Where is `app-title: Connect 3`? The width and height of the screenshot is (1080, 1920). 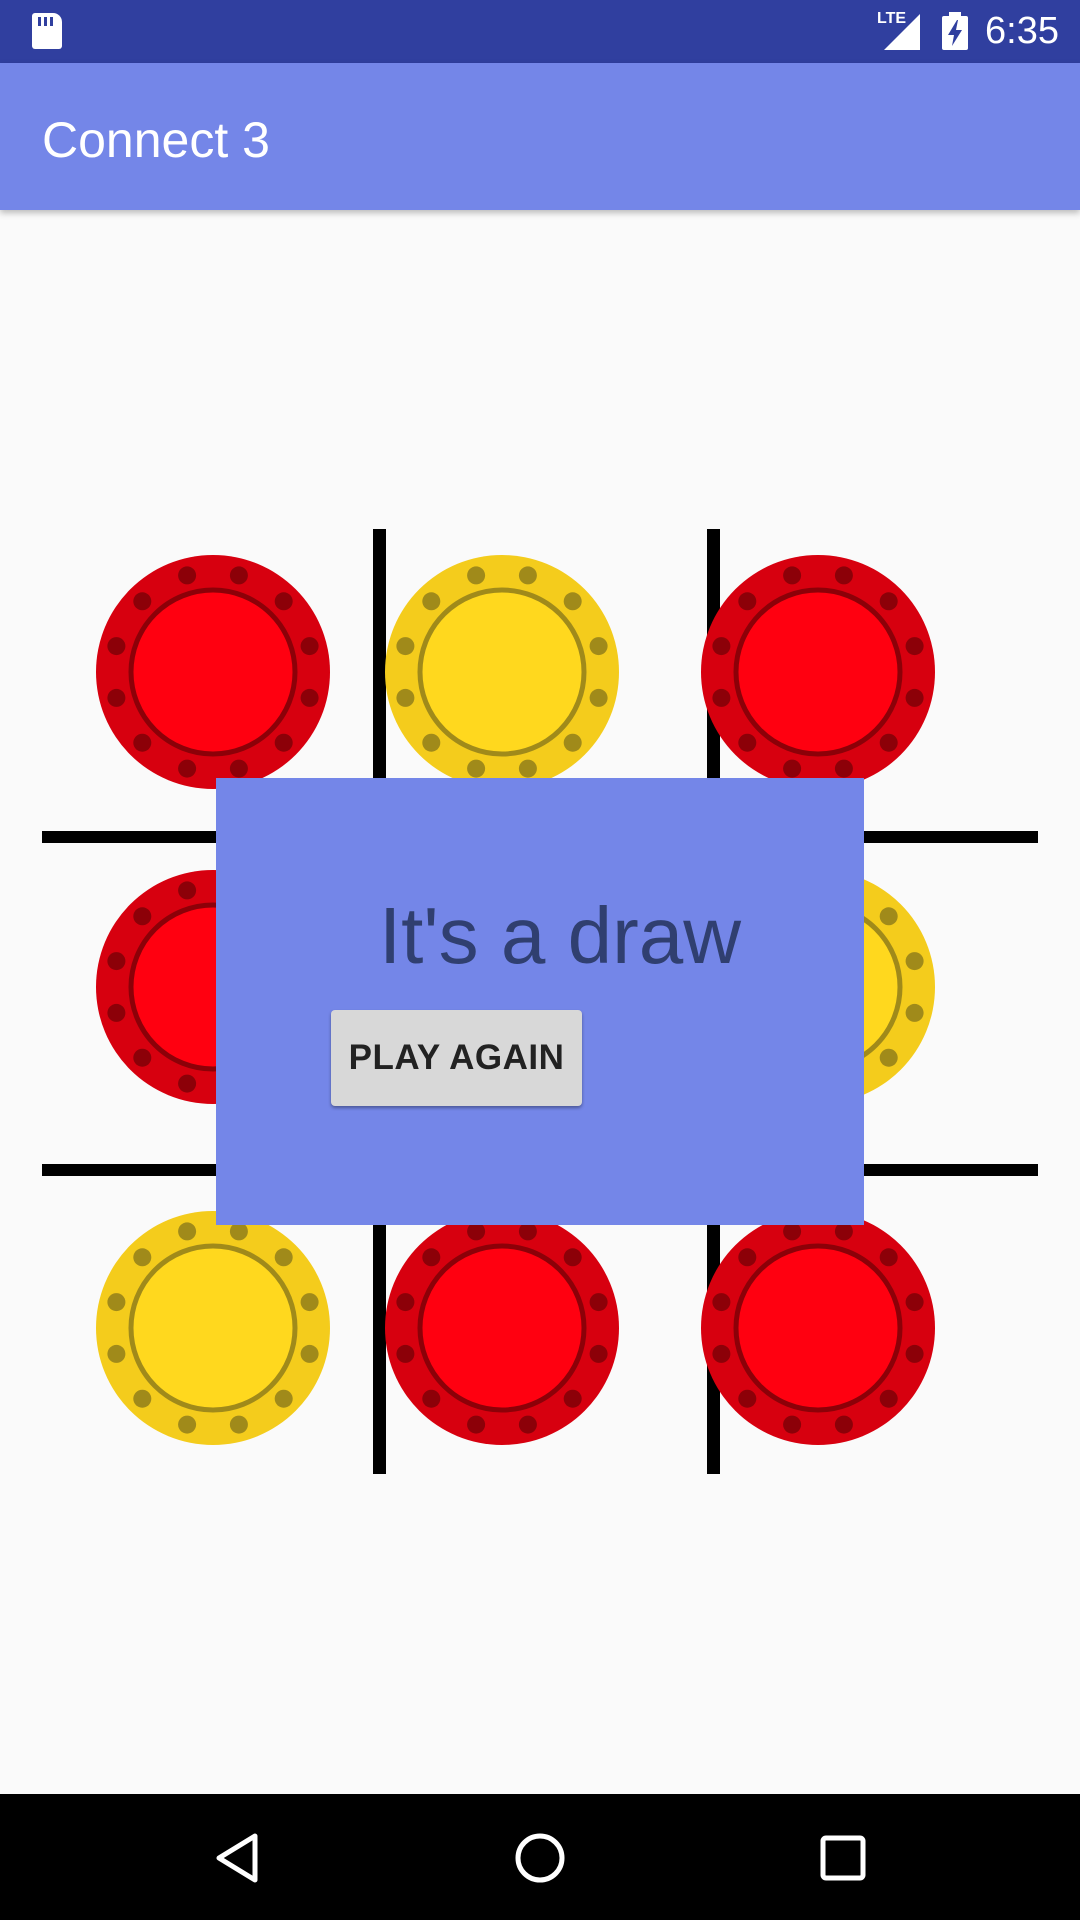
app-title: Connect 3 is located at coordinates (156, 140).